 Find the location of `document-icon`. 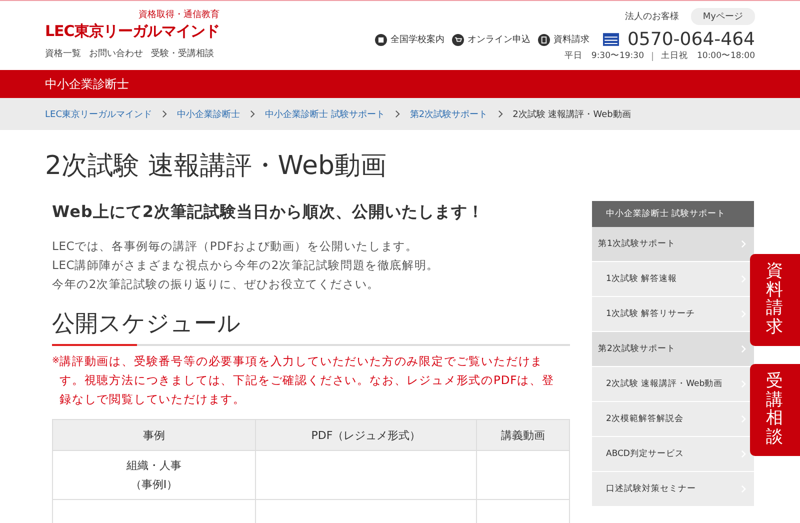

document-icon is located at coordinates (544, 40).